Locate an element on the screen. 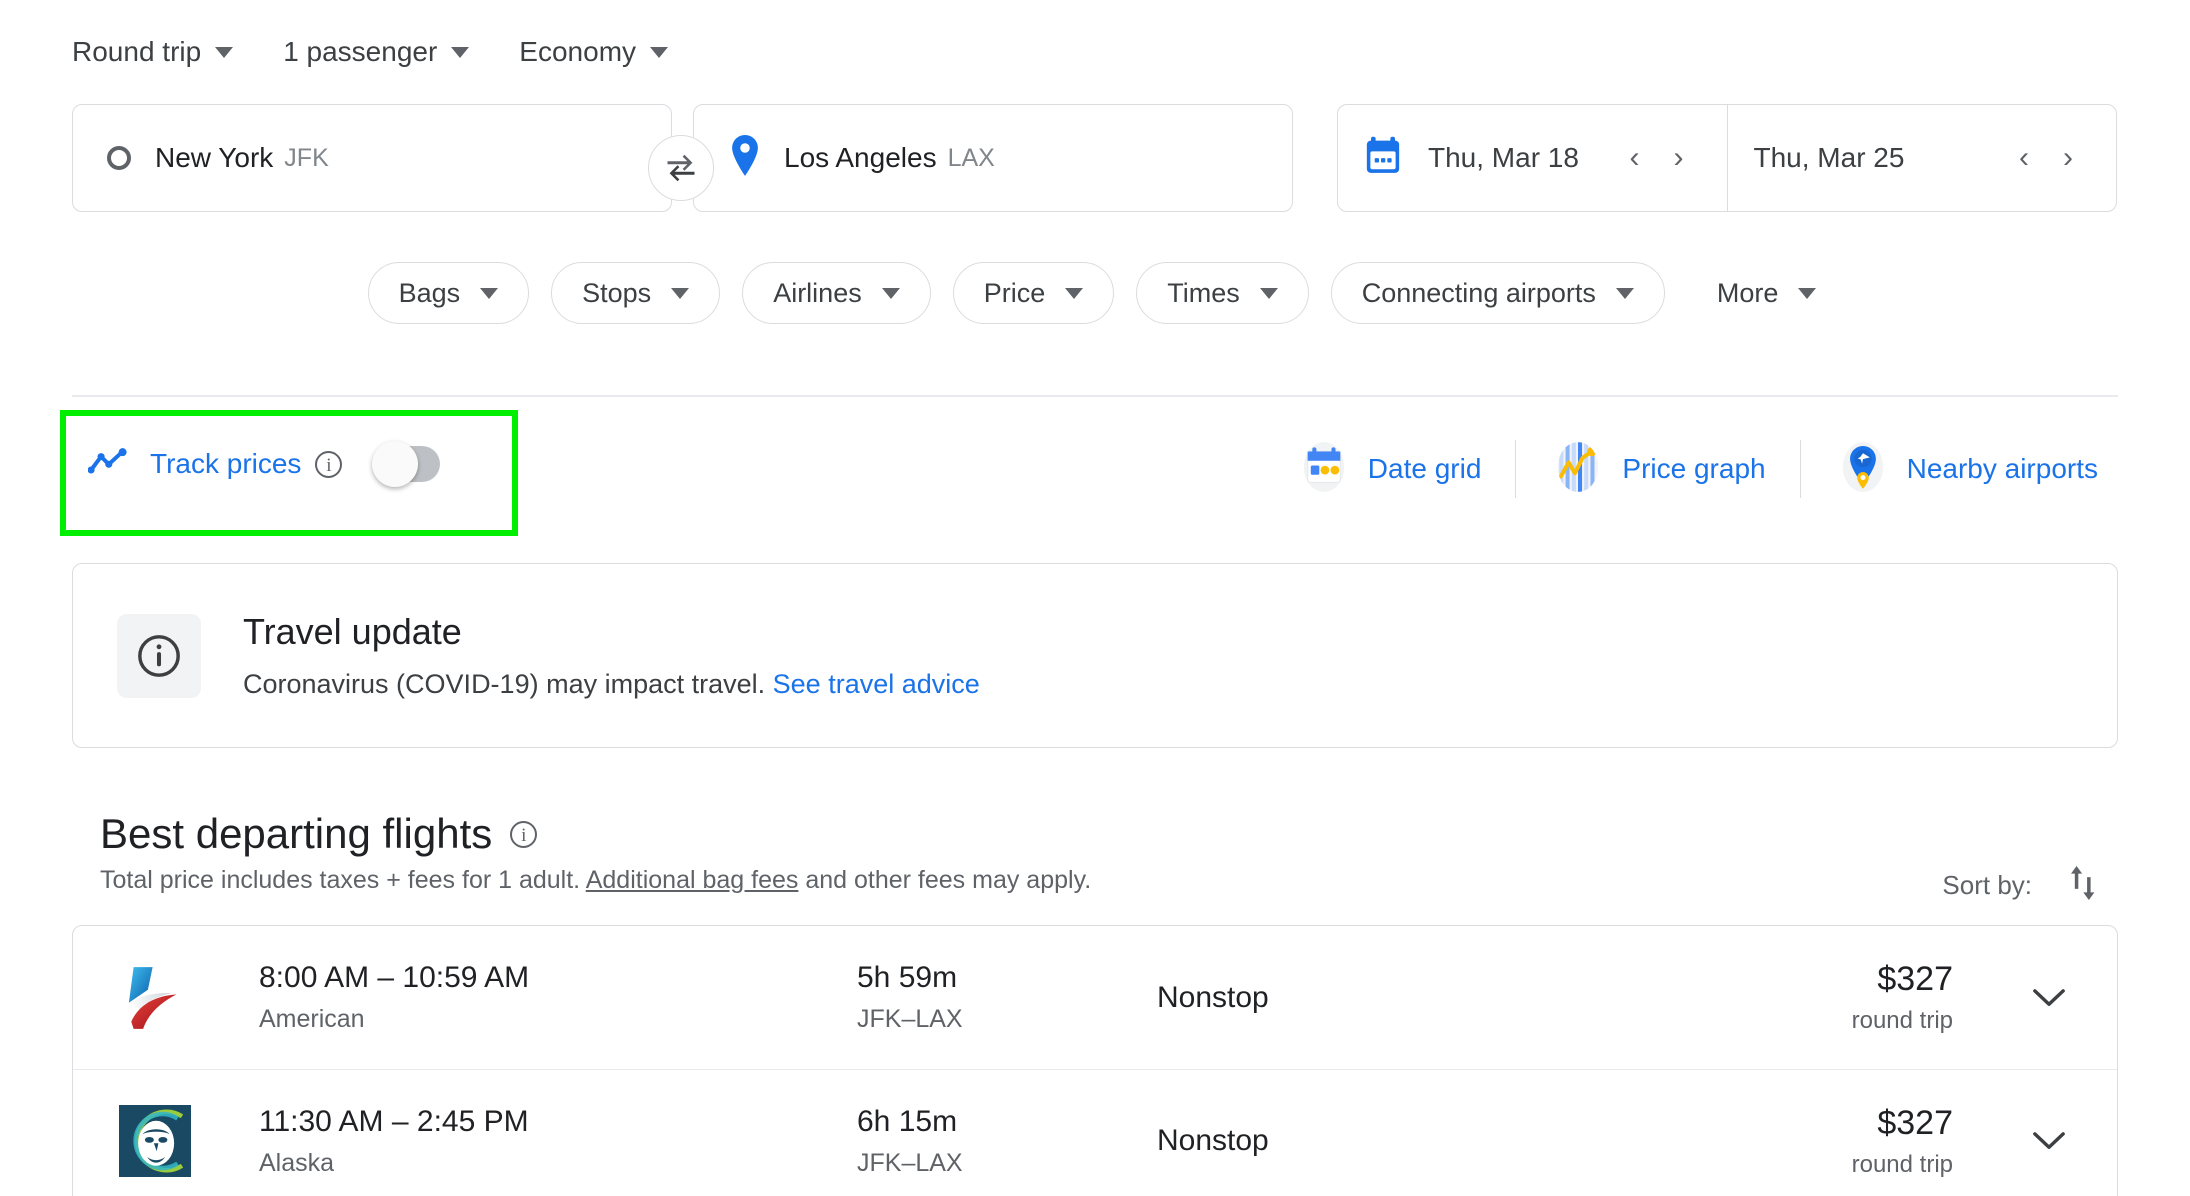 This screenshot has width=2190, height=1196. price-graph-link: Price graph is located at coordinates (1657, 469).